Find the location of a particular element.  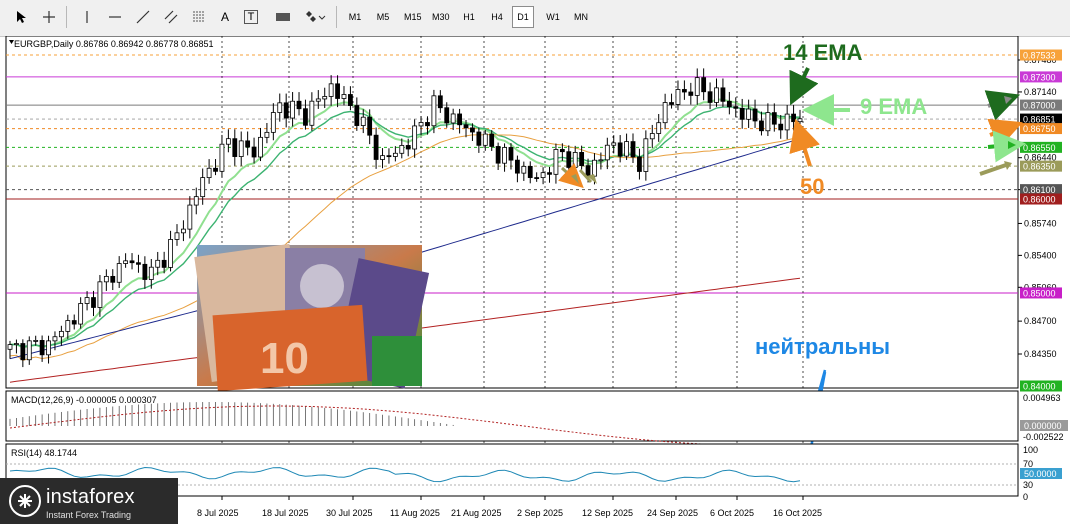

neutral-annotation: нейтральны is located at coordinates (822, 346).